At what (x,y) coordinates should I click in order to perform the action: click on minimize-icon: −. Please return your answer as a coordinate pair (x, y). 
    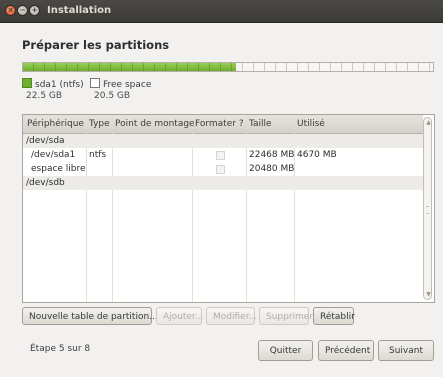
    Looking at the image, I should click on (22, 10).